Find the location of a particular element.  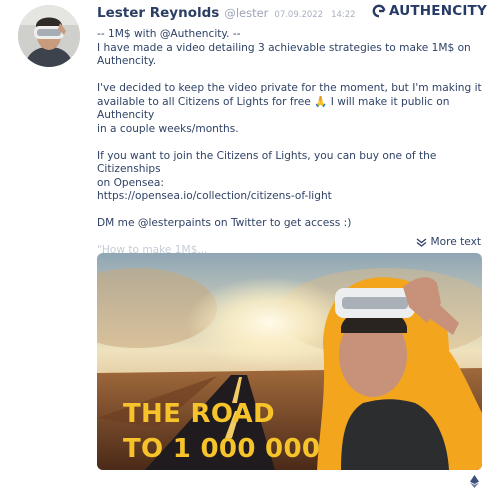

ethereum-icon is located at coordinates (474, 481).